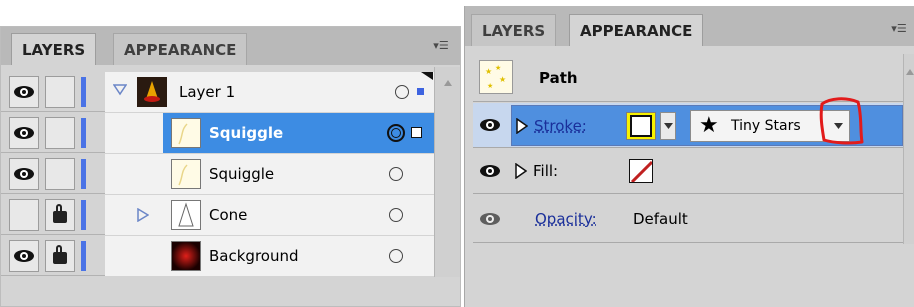 This screenshot has width=914, height=307. What do you see at coordinates (228, 215) in the screenshot?
I see `layer-name: Cone` at bounding box center [228, 215].